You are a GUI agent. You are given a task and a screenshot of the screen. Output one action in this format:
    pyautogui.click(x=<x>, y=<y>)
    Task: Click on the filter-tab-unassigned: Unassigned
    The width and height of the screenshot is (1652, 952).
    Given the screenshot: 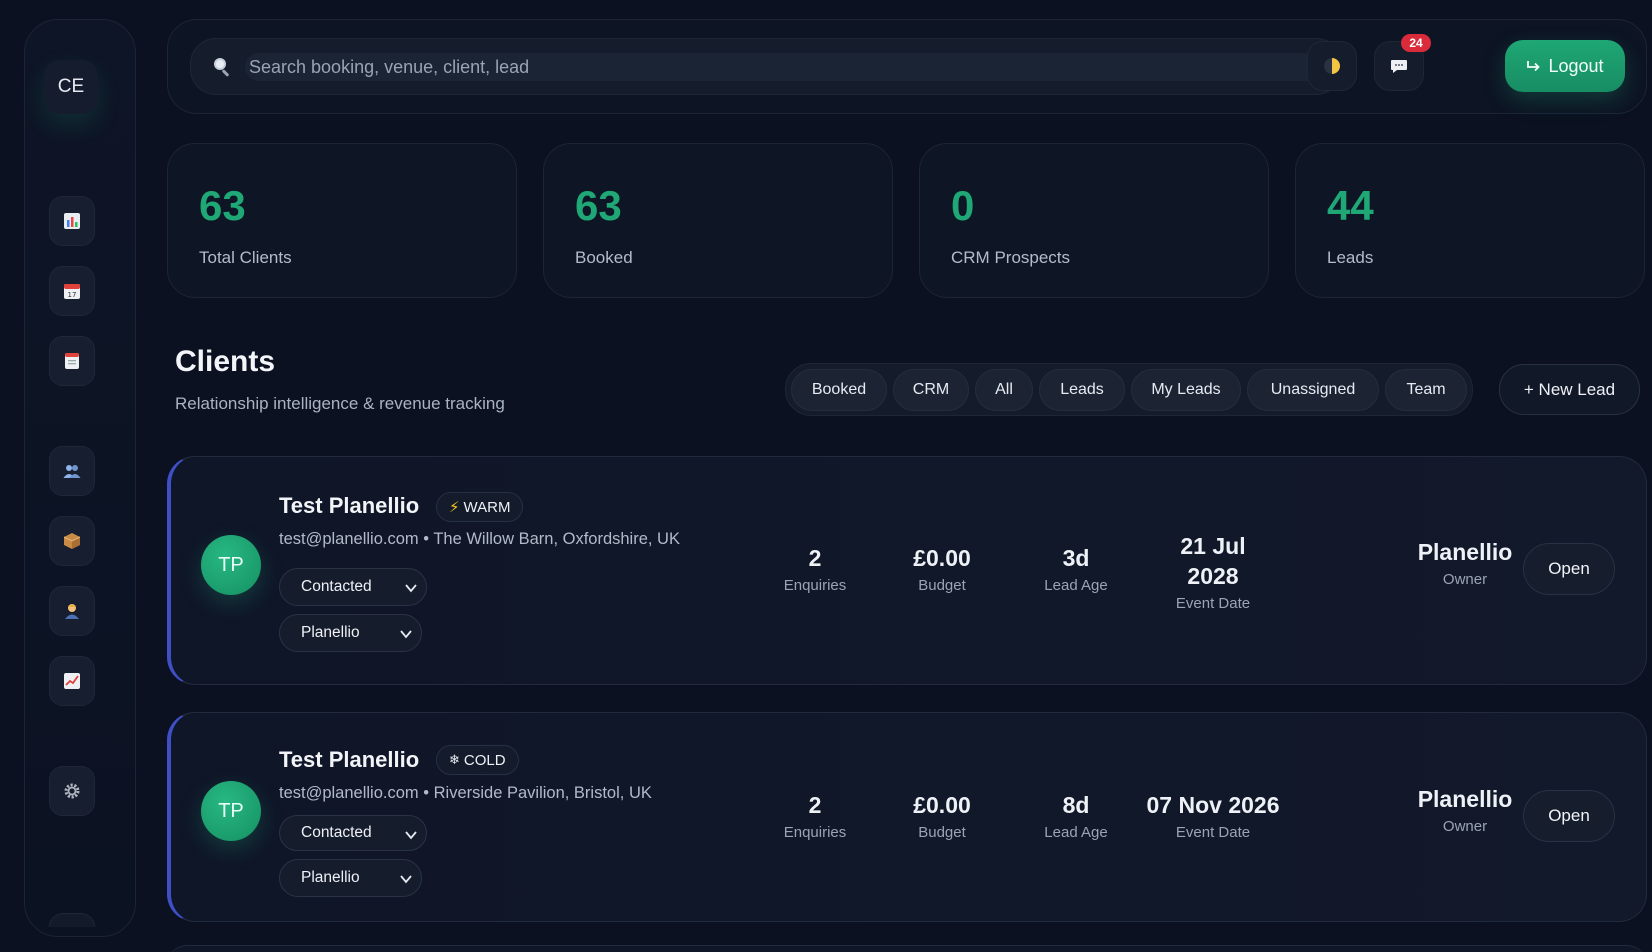 What is the action you would take?
    pyautogui.click(x=1313, y=390)
    